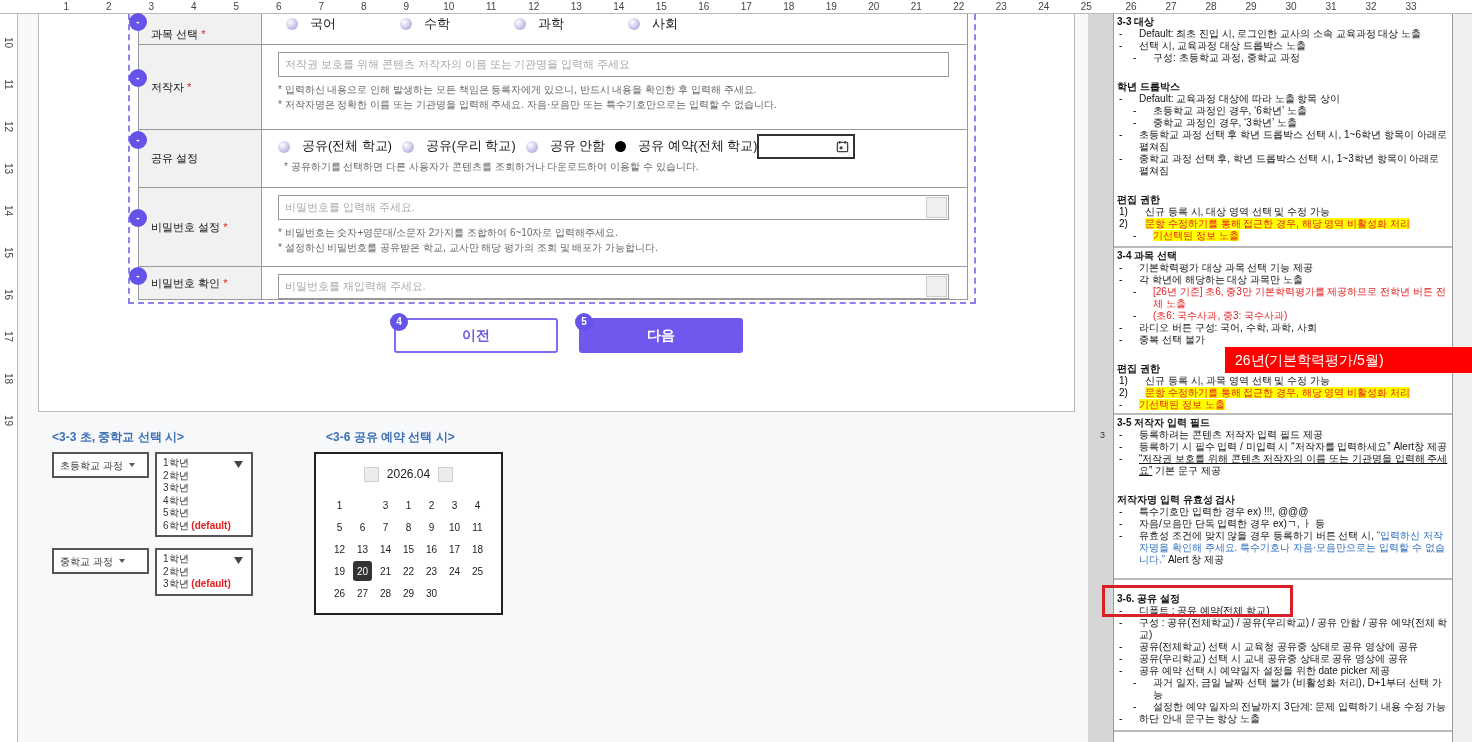 This screenshot has height=742, width=1472. I want to click on calendar-day: 24, so click(454, 571).